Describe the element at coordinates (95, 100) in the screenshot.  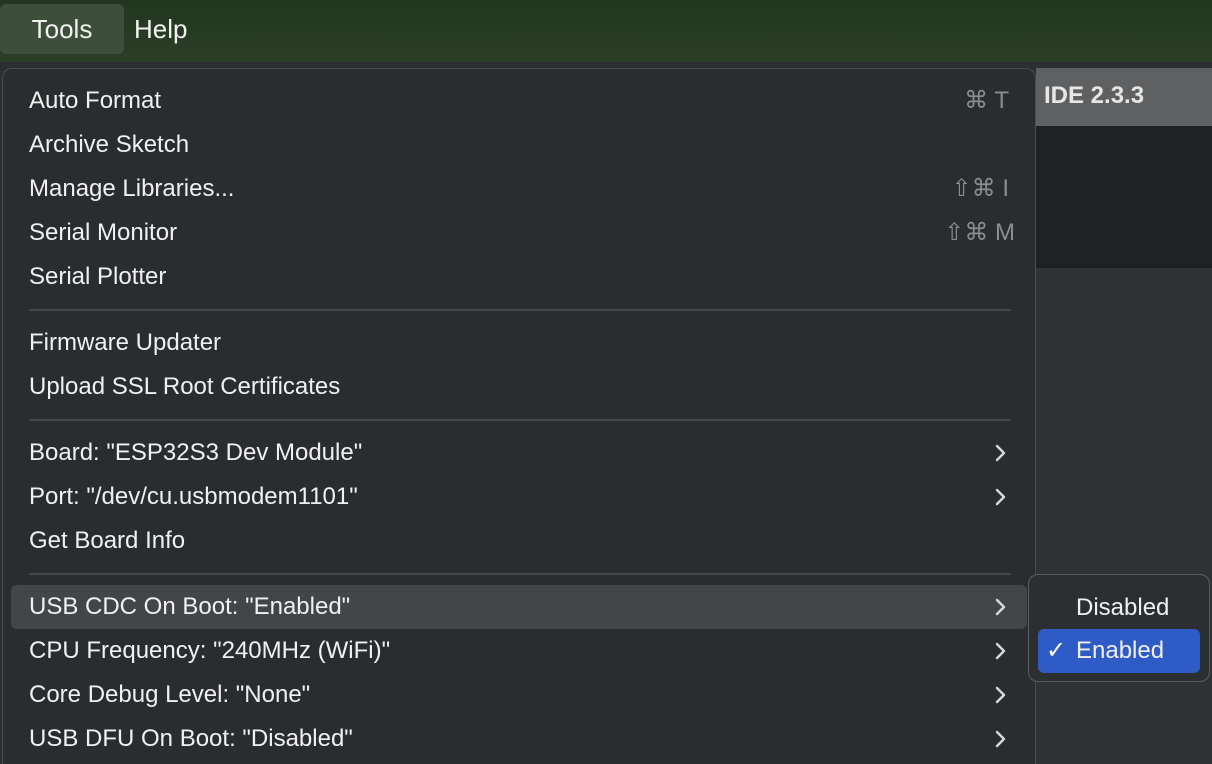
I see `menu-item-label: Auto Format` at that location.